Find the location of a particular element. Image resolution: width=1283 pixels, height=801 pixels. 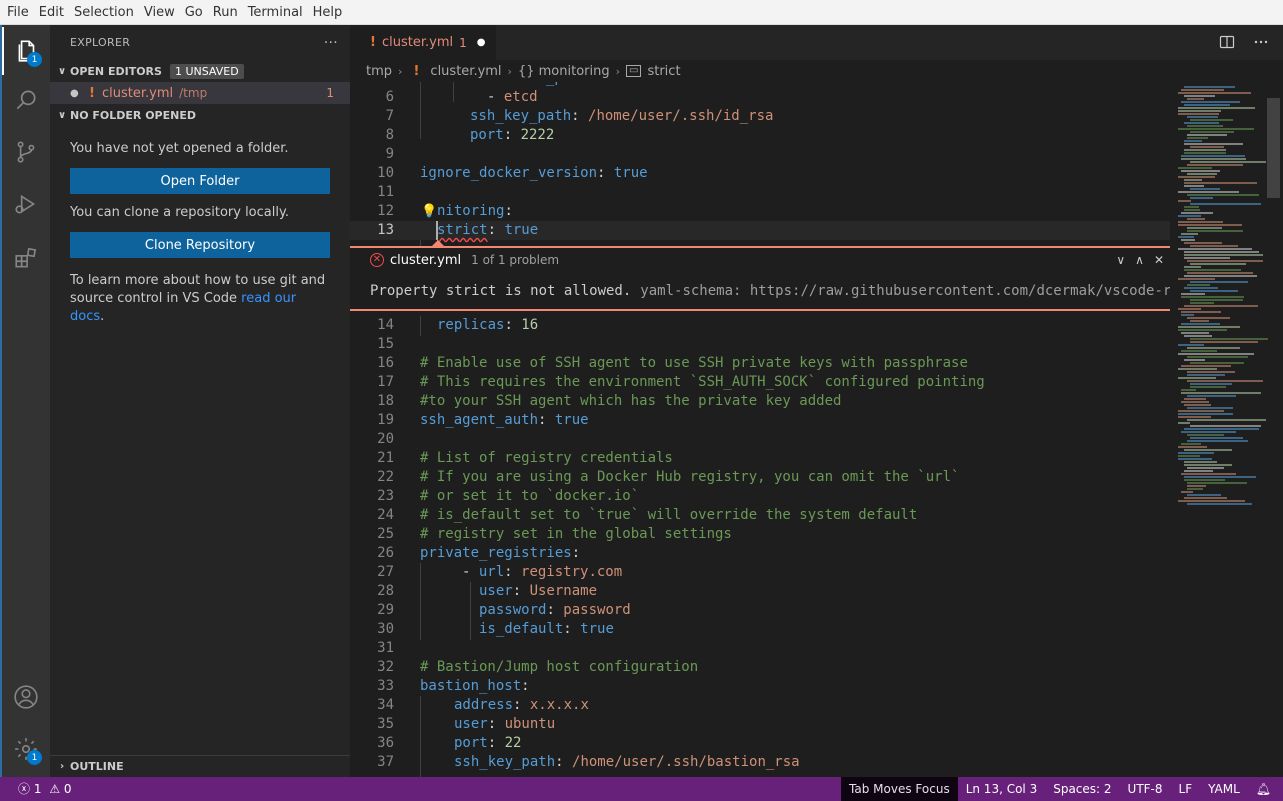

menu-terminal: Terminal is located at coordinates (275, 12).